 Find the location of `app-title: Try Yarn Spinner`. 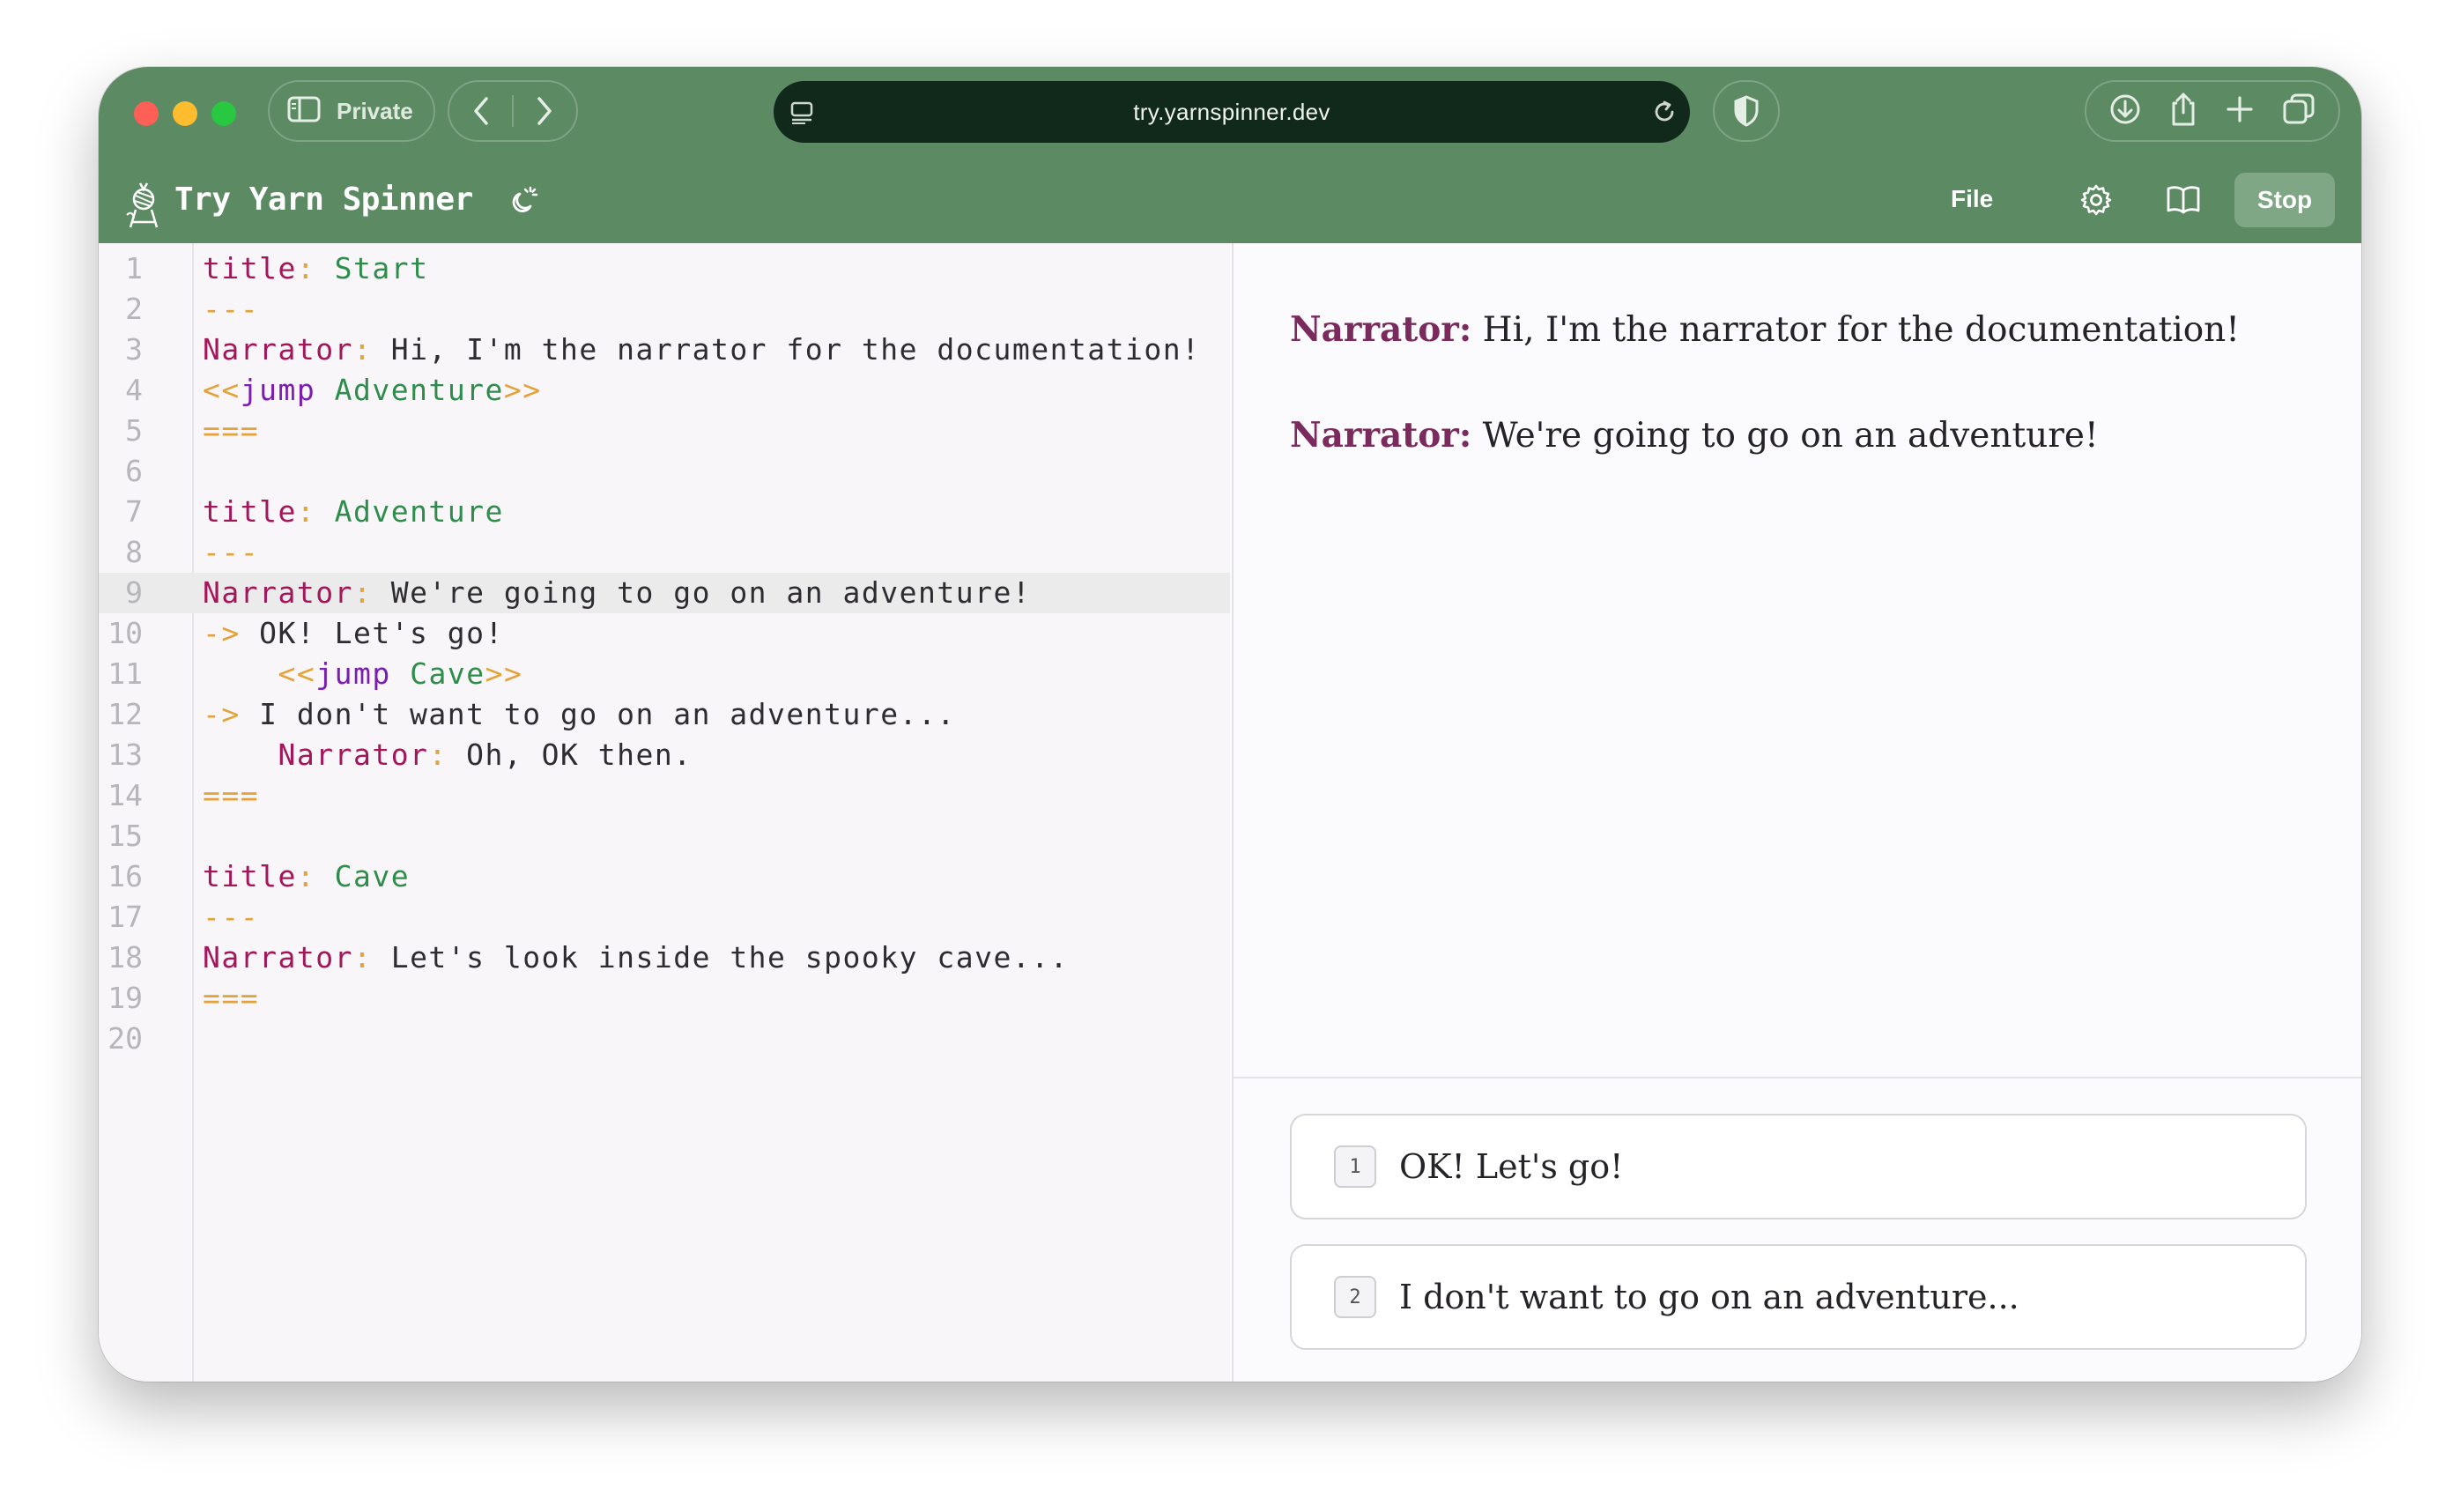

app-title: Try Yarn Spinner is located at coordinates (323, 200).